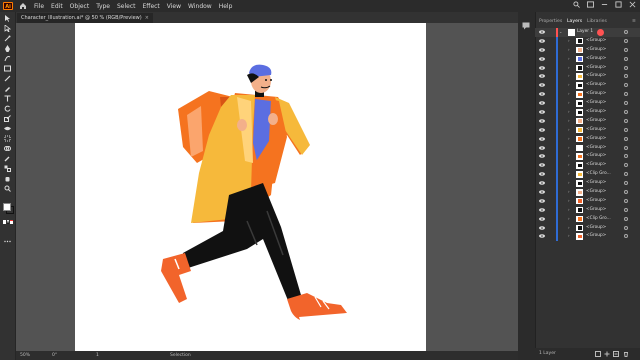  What do you see at coordinates (7, 108) in the screenshot?
I see `rotate-tool-icon` at bounding box center [7, 108].